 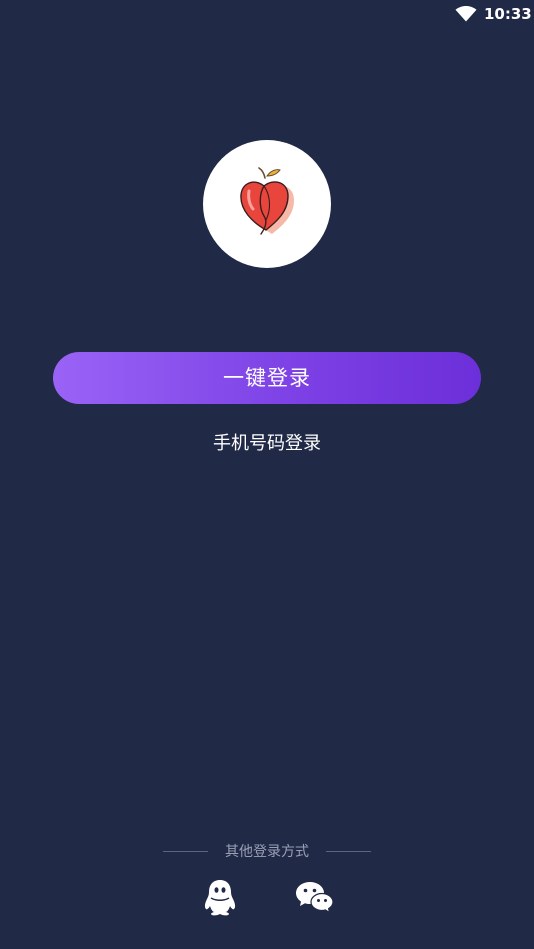 What do you see at coordinates (267, 444) in the screenshot?
I see `phone-number-login-link: 手机号码登录` at bounding box center [267, 444].